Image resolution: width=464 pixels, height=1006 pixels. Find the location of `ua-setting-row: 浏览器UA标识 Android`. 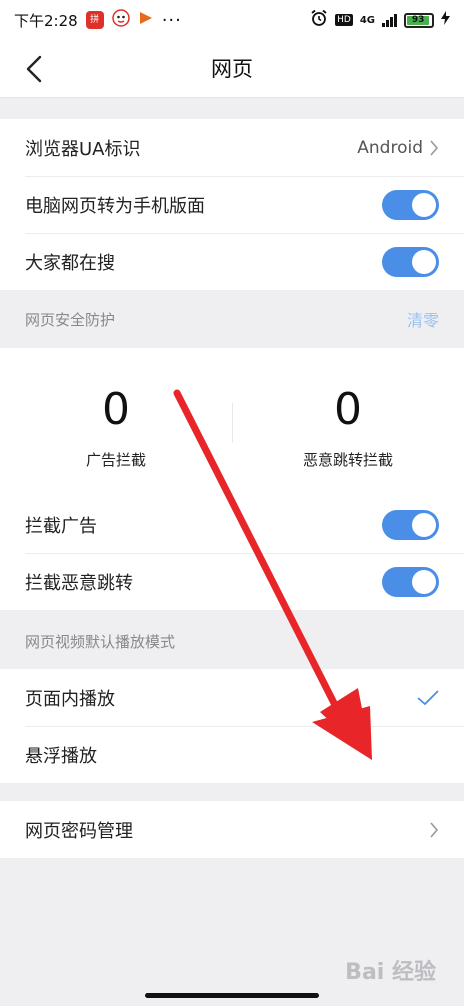

ua-setting-row: 浏览器UA标识 Android is located at coordinates (232, 147).